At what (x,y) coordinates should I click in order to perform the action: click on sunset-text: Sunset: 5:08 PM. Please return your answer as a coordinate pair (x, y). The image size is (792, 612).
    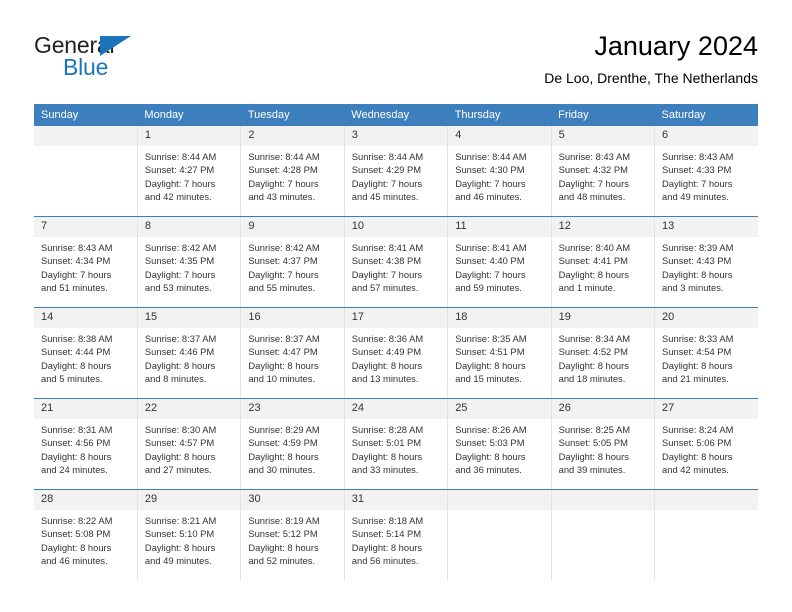
    Looking at the image, I should click on (76, 534).